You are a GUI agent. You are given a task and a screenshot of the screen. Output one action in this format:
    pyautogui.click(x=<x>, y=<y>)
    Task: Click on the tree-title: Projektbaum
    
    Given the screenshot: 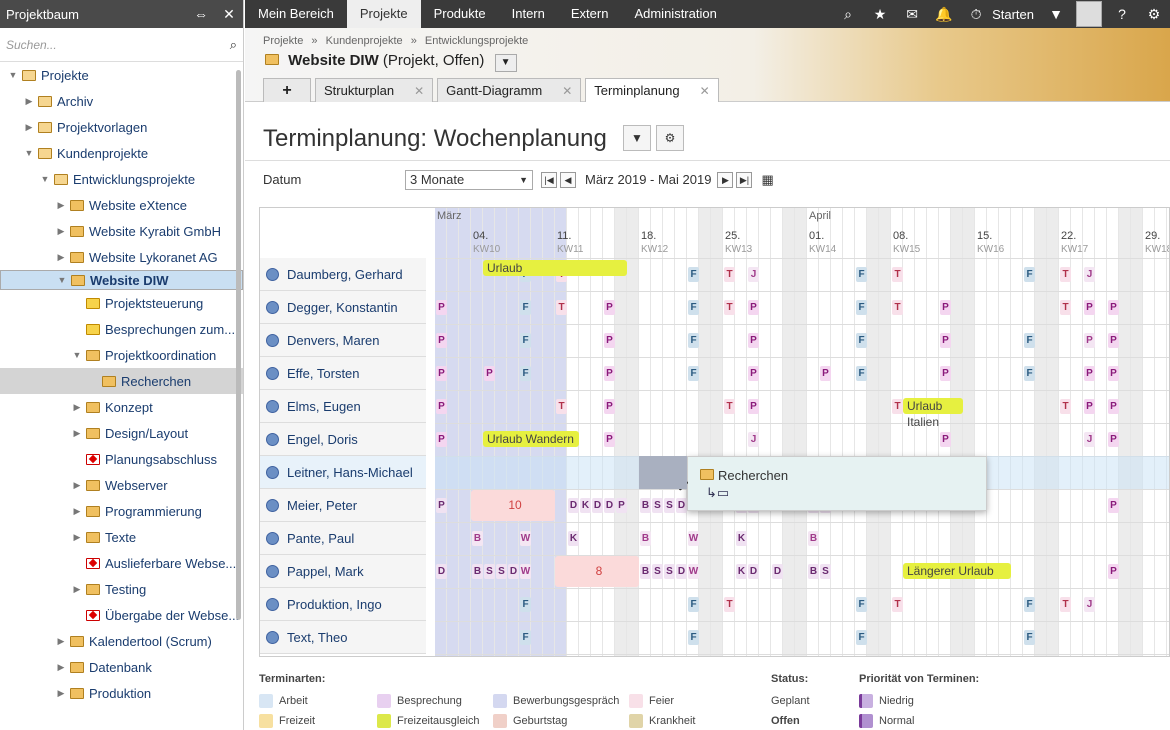 What is the action you would take?
    pyautogui.click(x=96, y=14)
    